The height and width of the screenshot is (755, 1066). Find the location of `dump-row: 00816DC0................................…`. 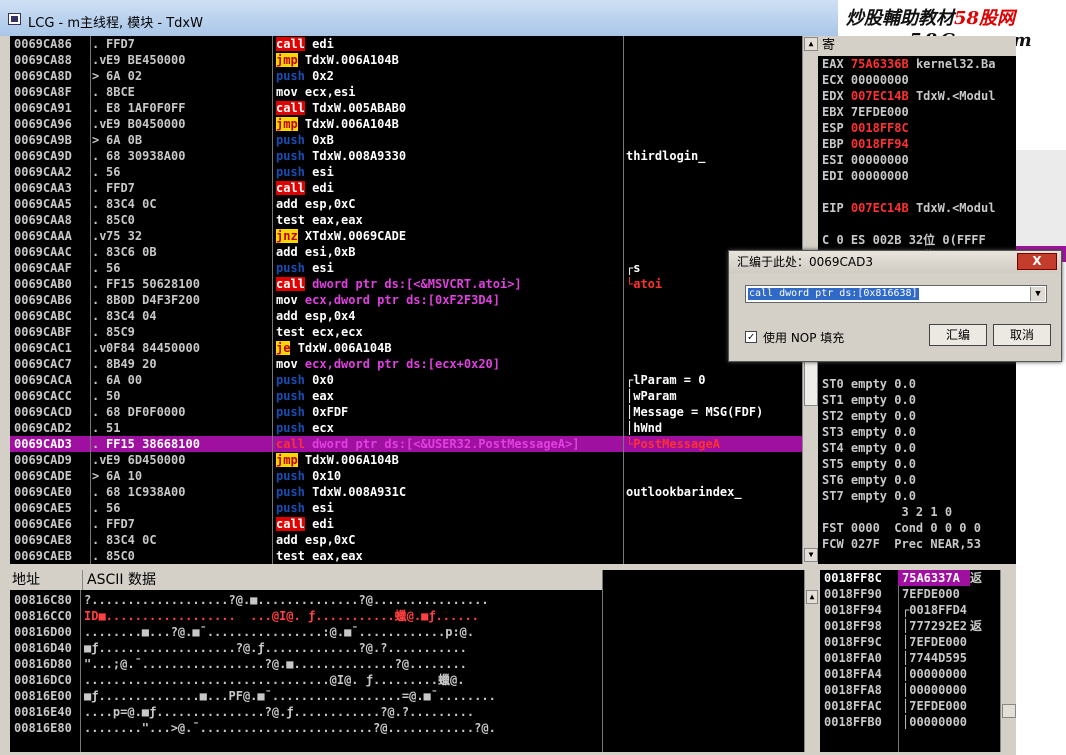

dump-row: 00816DC0................................… is located at coordinates (309, 680).